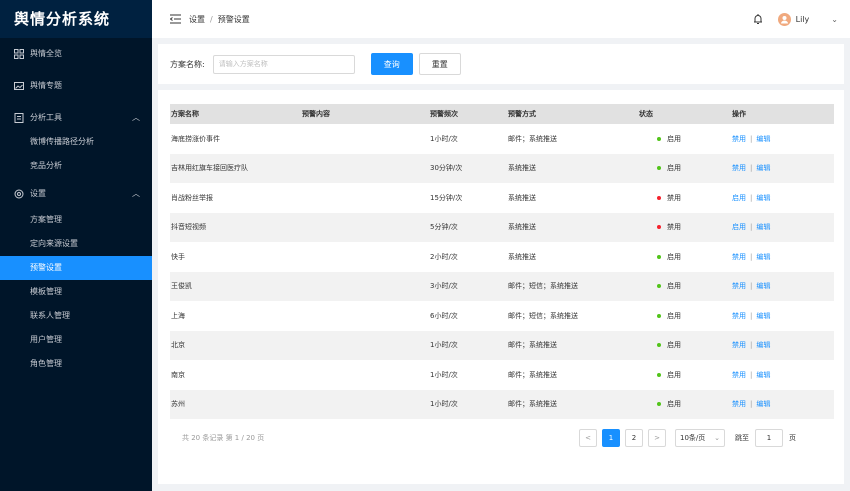  What do you see at coordinates (192, 197) in the screenshot?
I see `cell-name: 肖战粉丝举报` at bounding box center [192, 197].